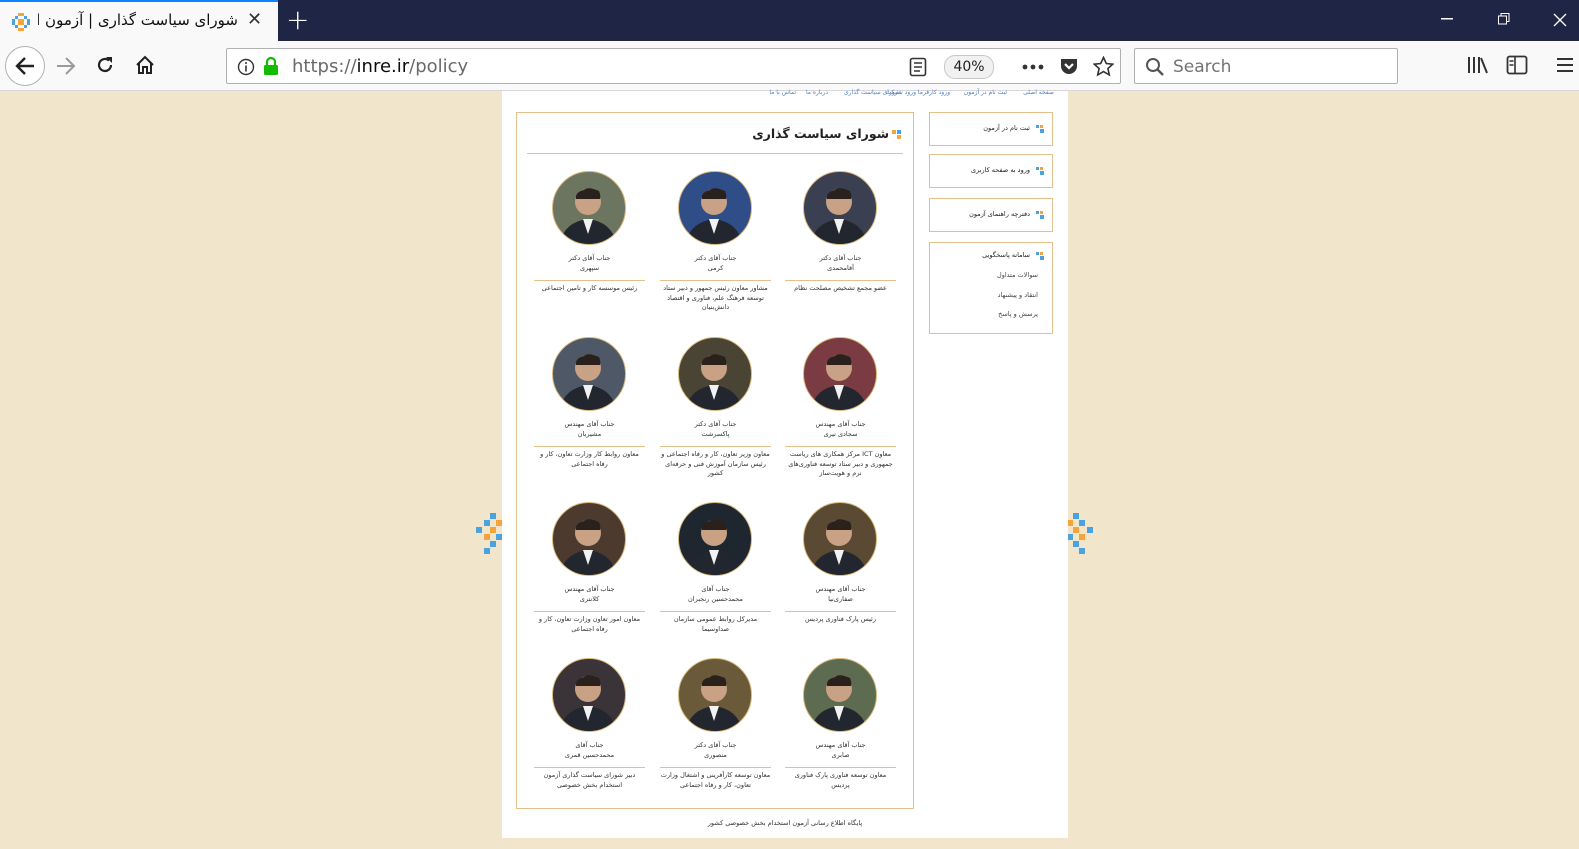 This screenshot has height=849, width=1579. Describe the element at coordinates (1266, 66) in the screenshot. I see `search-bar: Search` at that location.